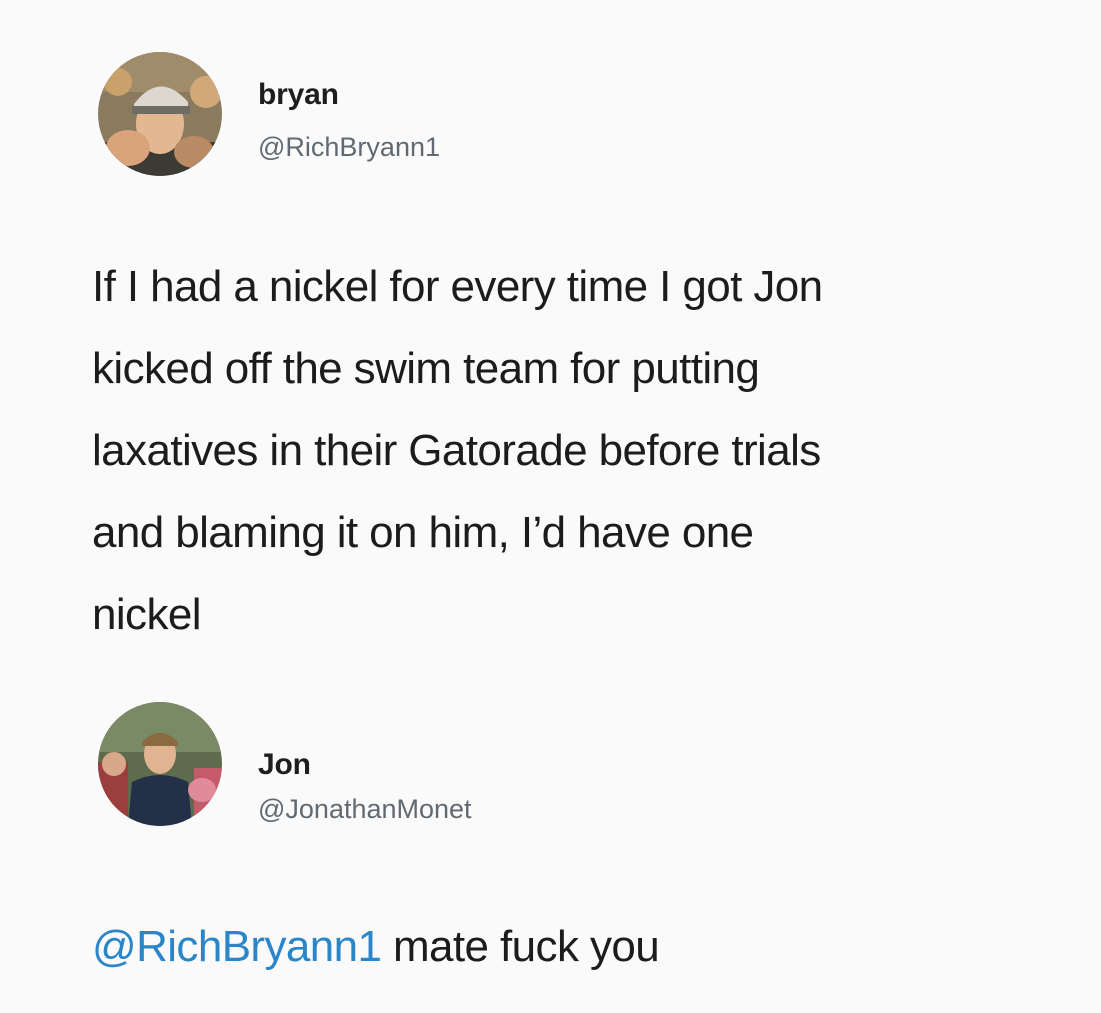 The image size is (1101, 1013). Describe the element at coordinates (284, 765) in the screenshot. I see `jon-display-name: Jon` at that location.